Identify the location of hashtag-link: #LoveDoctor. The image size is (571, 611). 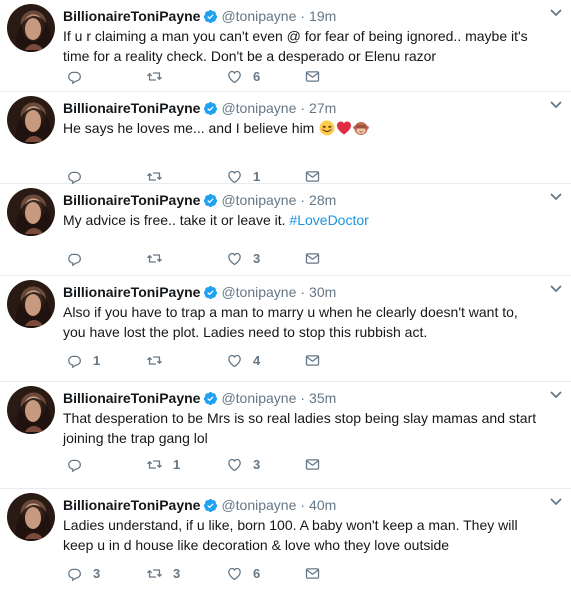
(328, 220).